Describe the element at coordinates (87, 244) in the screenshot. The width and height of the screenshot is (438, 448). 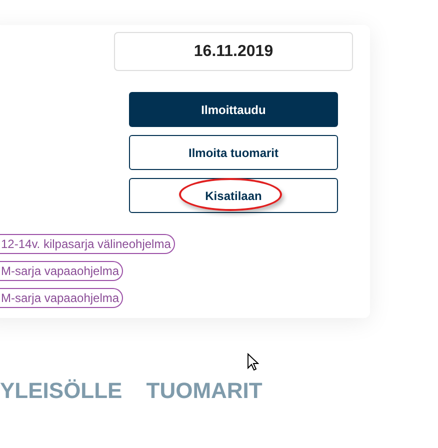
I see `category-tag: 12-14v. kilpasarja välineohjelma` at that location.